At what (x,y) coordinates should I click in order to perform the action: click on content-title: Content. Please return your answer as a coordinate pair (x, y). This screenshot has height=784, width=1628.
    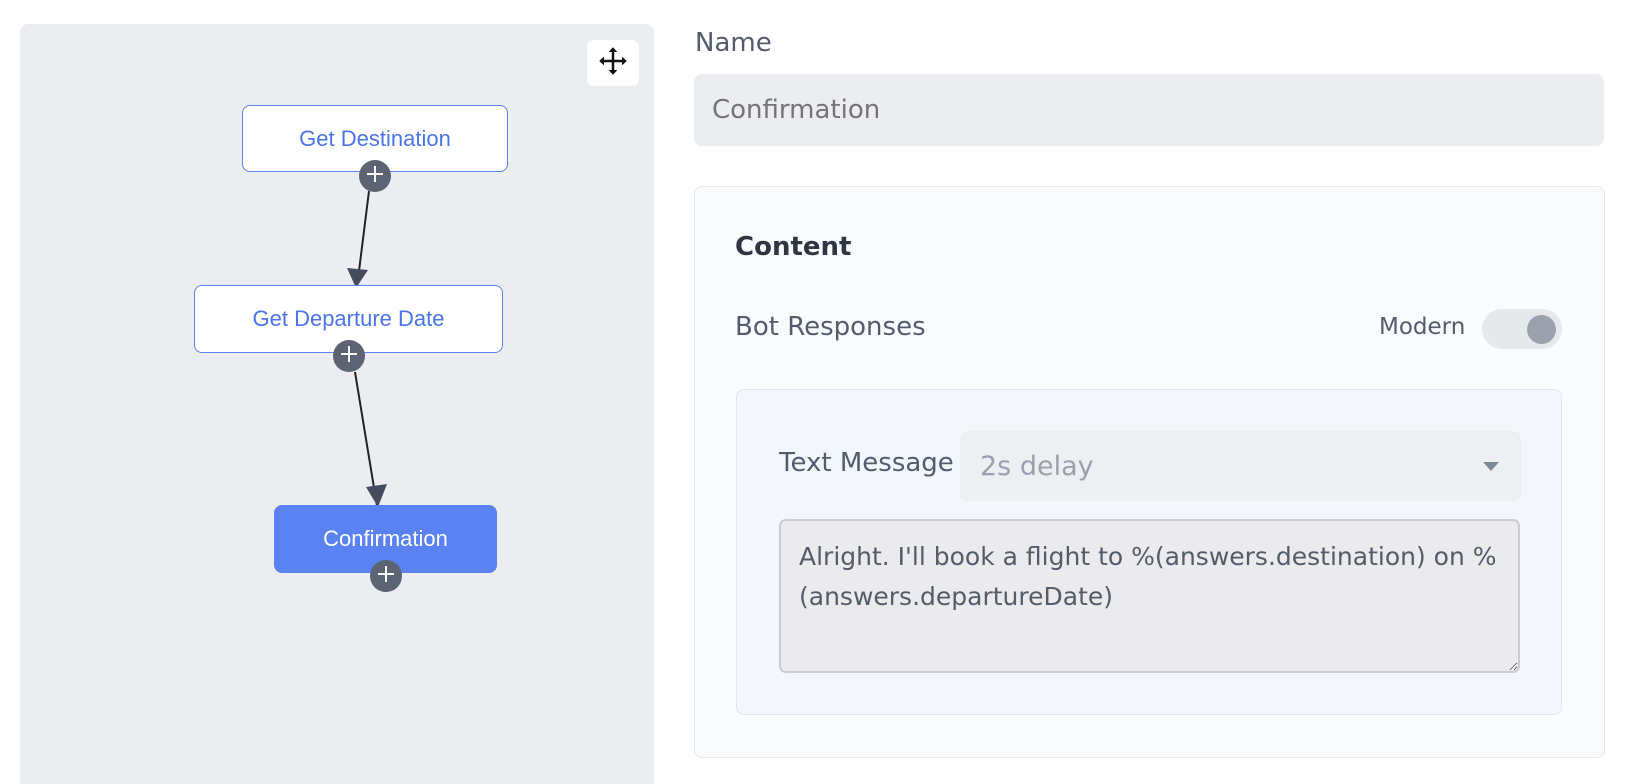
    Looking at the image, I should click on (793, 247).